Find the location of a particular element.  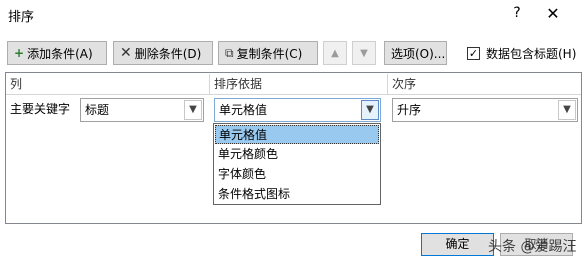

order-value: 升序 is located at coordinates (409, 110).